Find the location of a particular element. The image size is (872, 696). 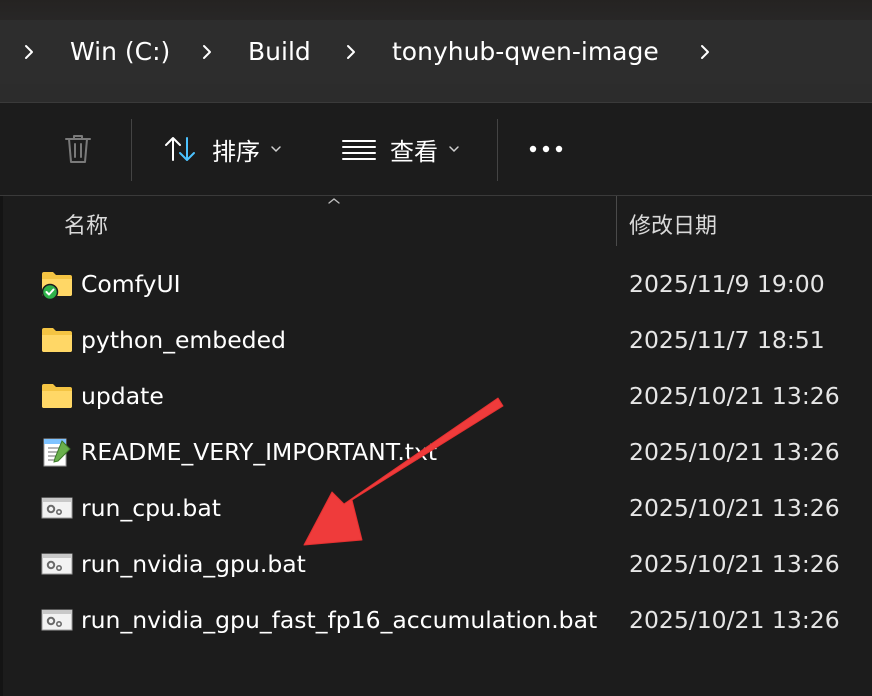

file-name: python_embeded is located at coordinates (183, 340).